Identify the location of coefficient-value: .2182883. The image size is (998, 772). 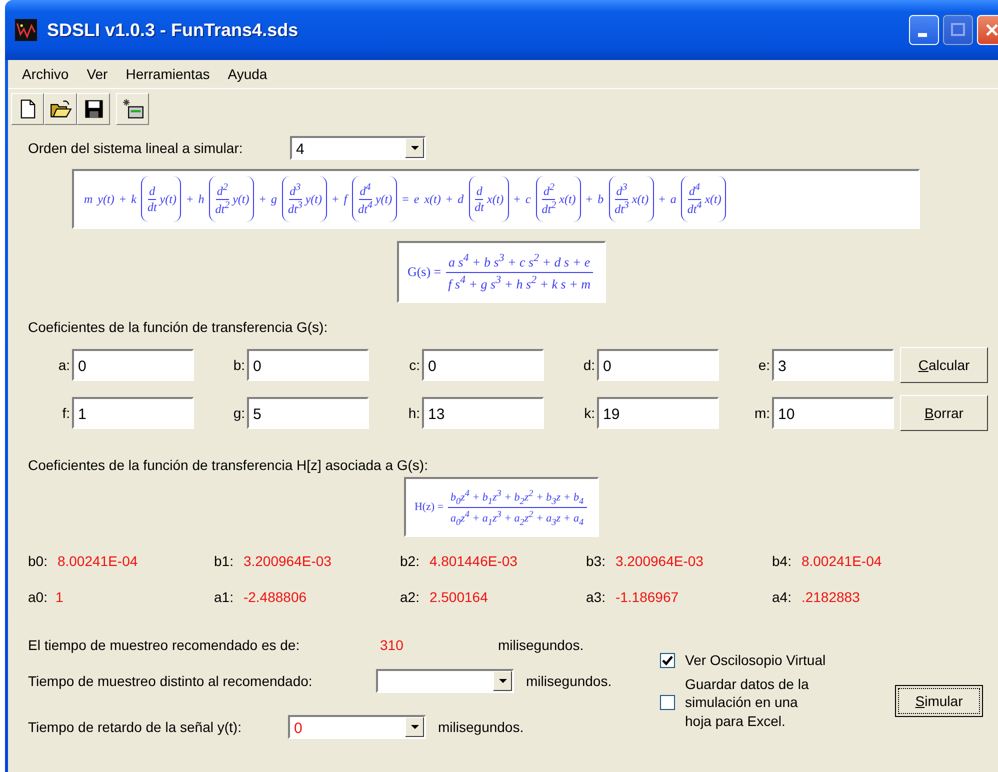
(830, 597).